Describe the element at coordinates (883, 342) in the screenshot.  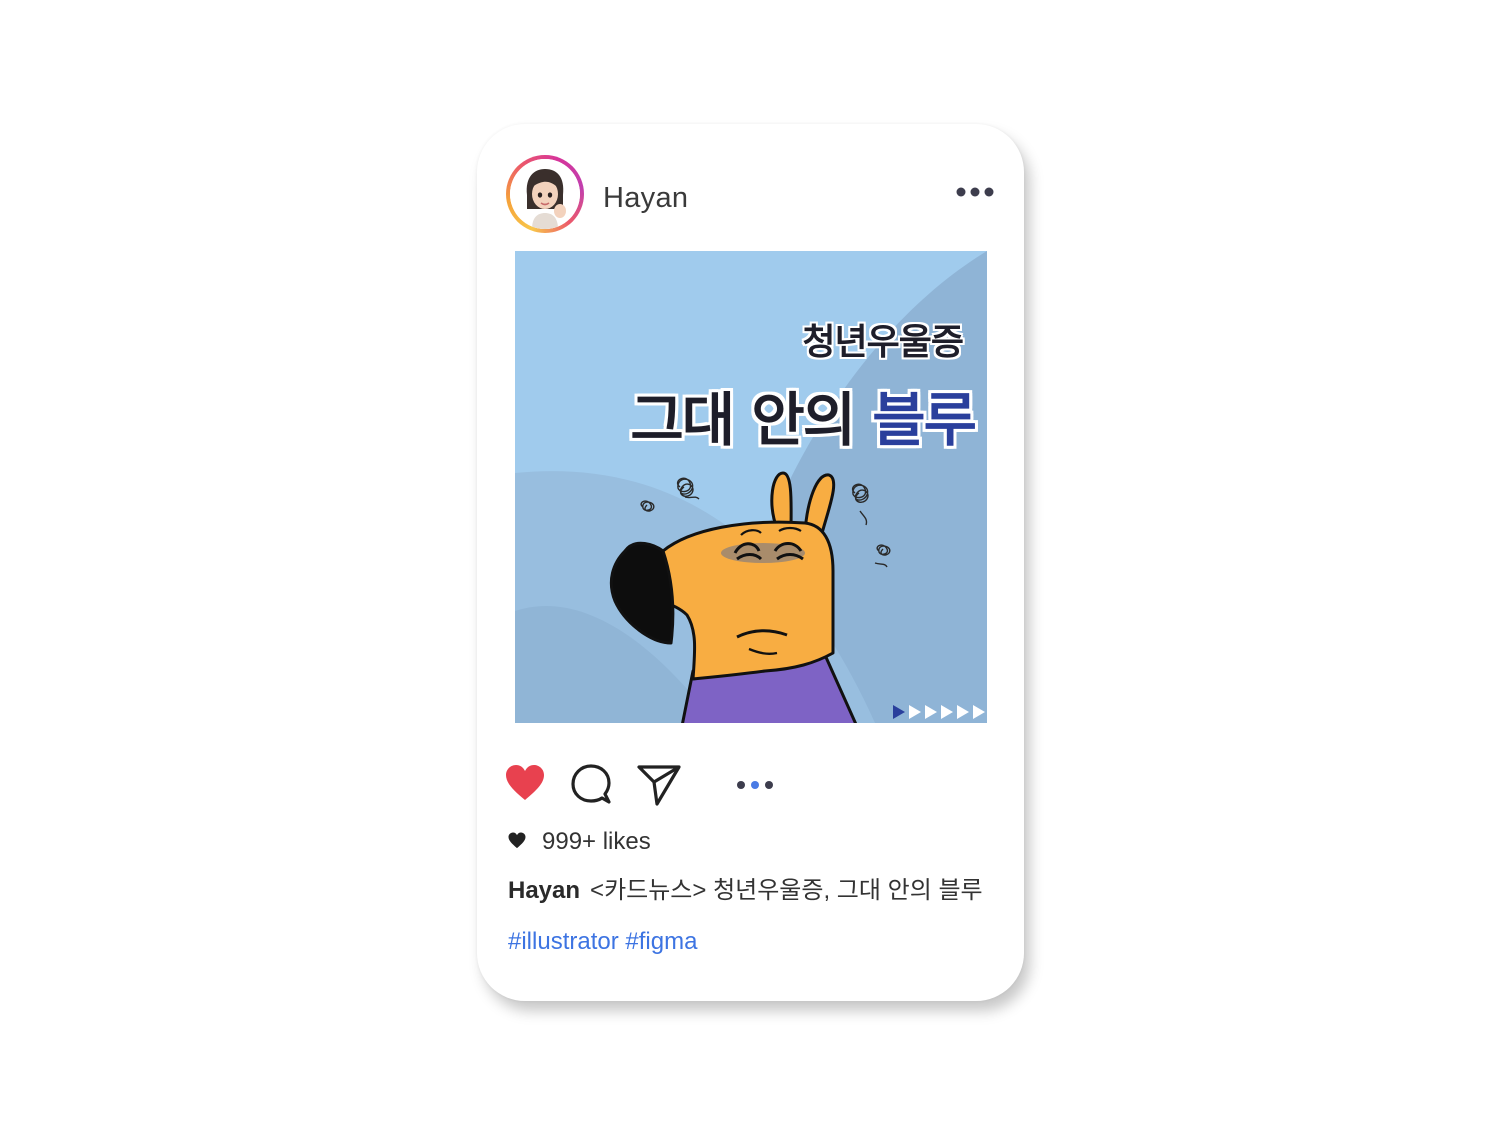
I see `image-subtitle: 청년우울증` at that location.